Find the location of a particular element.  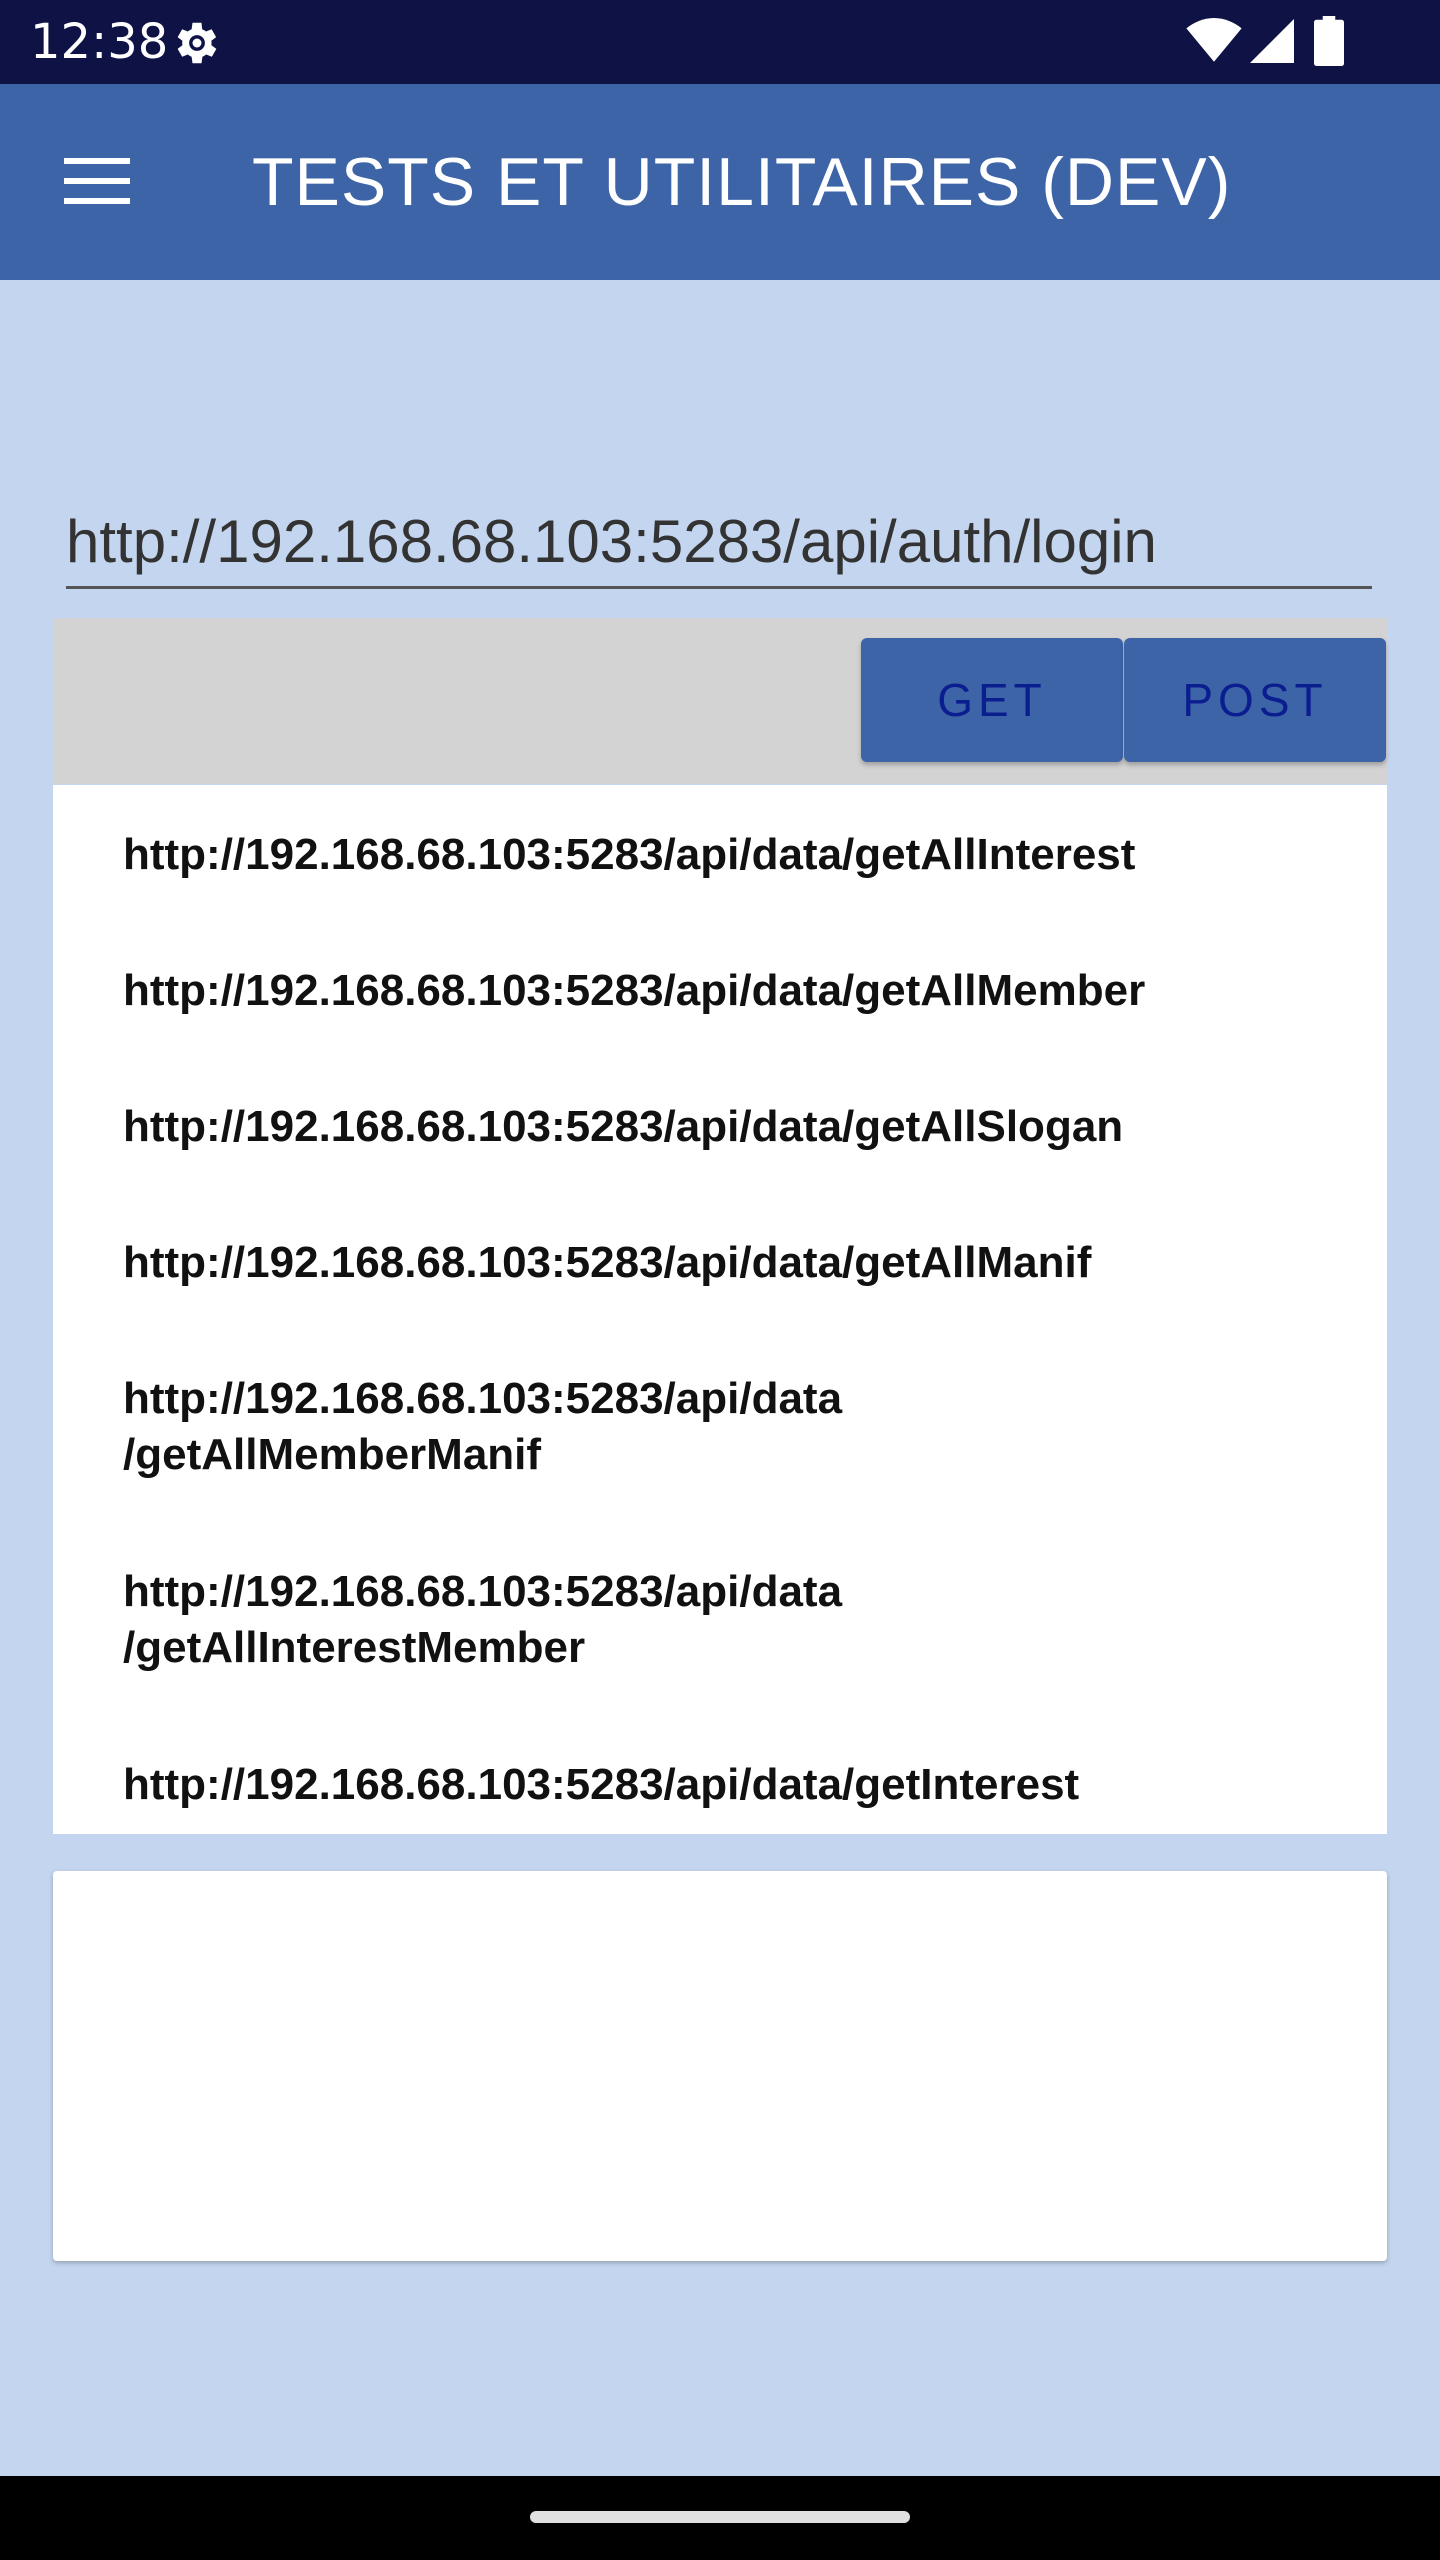

get-button: GET is located at coordinates (992, 700).